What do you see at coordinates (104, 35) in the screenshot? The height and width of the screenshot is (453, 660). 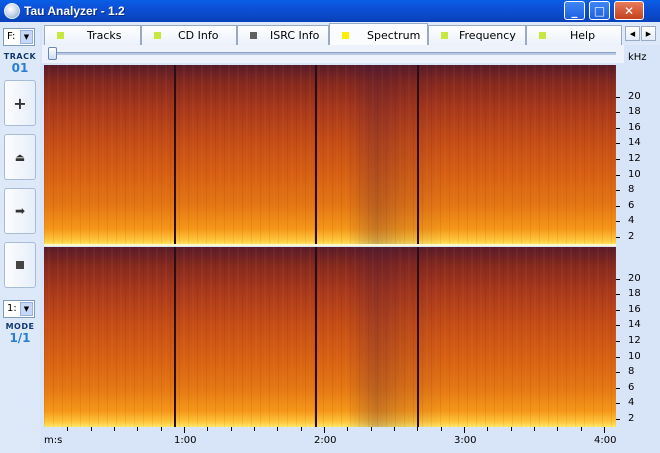 I see `tab-label: Tracks` at bounding box center [104, 35].